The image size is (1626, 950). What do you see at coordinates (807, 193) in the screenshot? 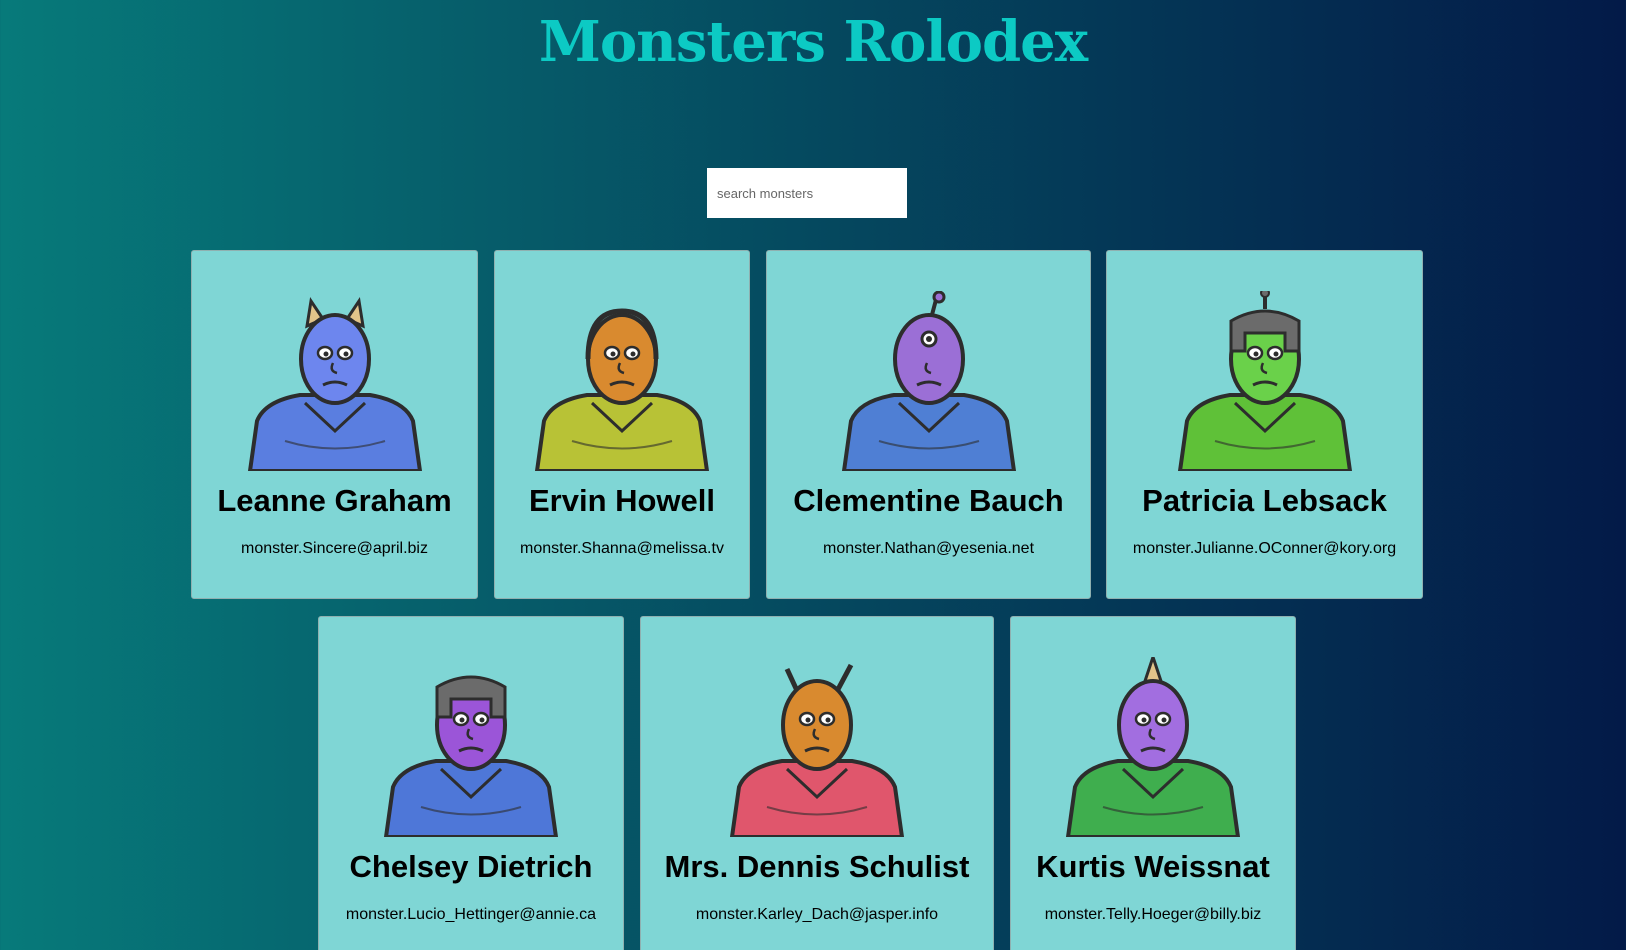
I see `search-input` at bounding box center [807, 193].